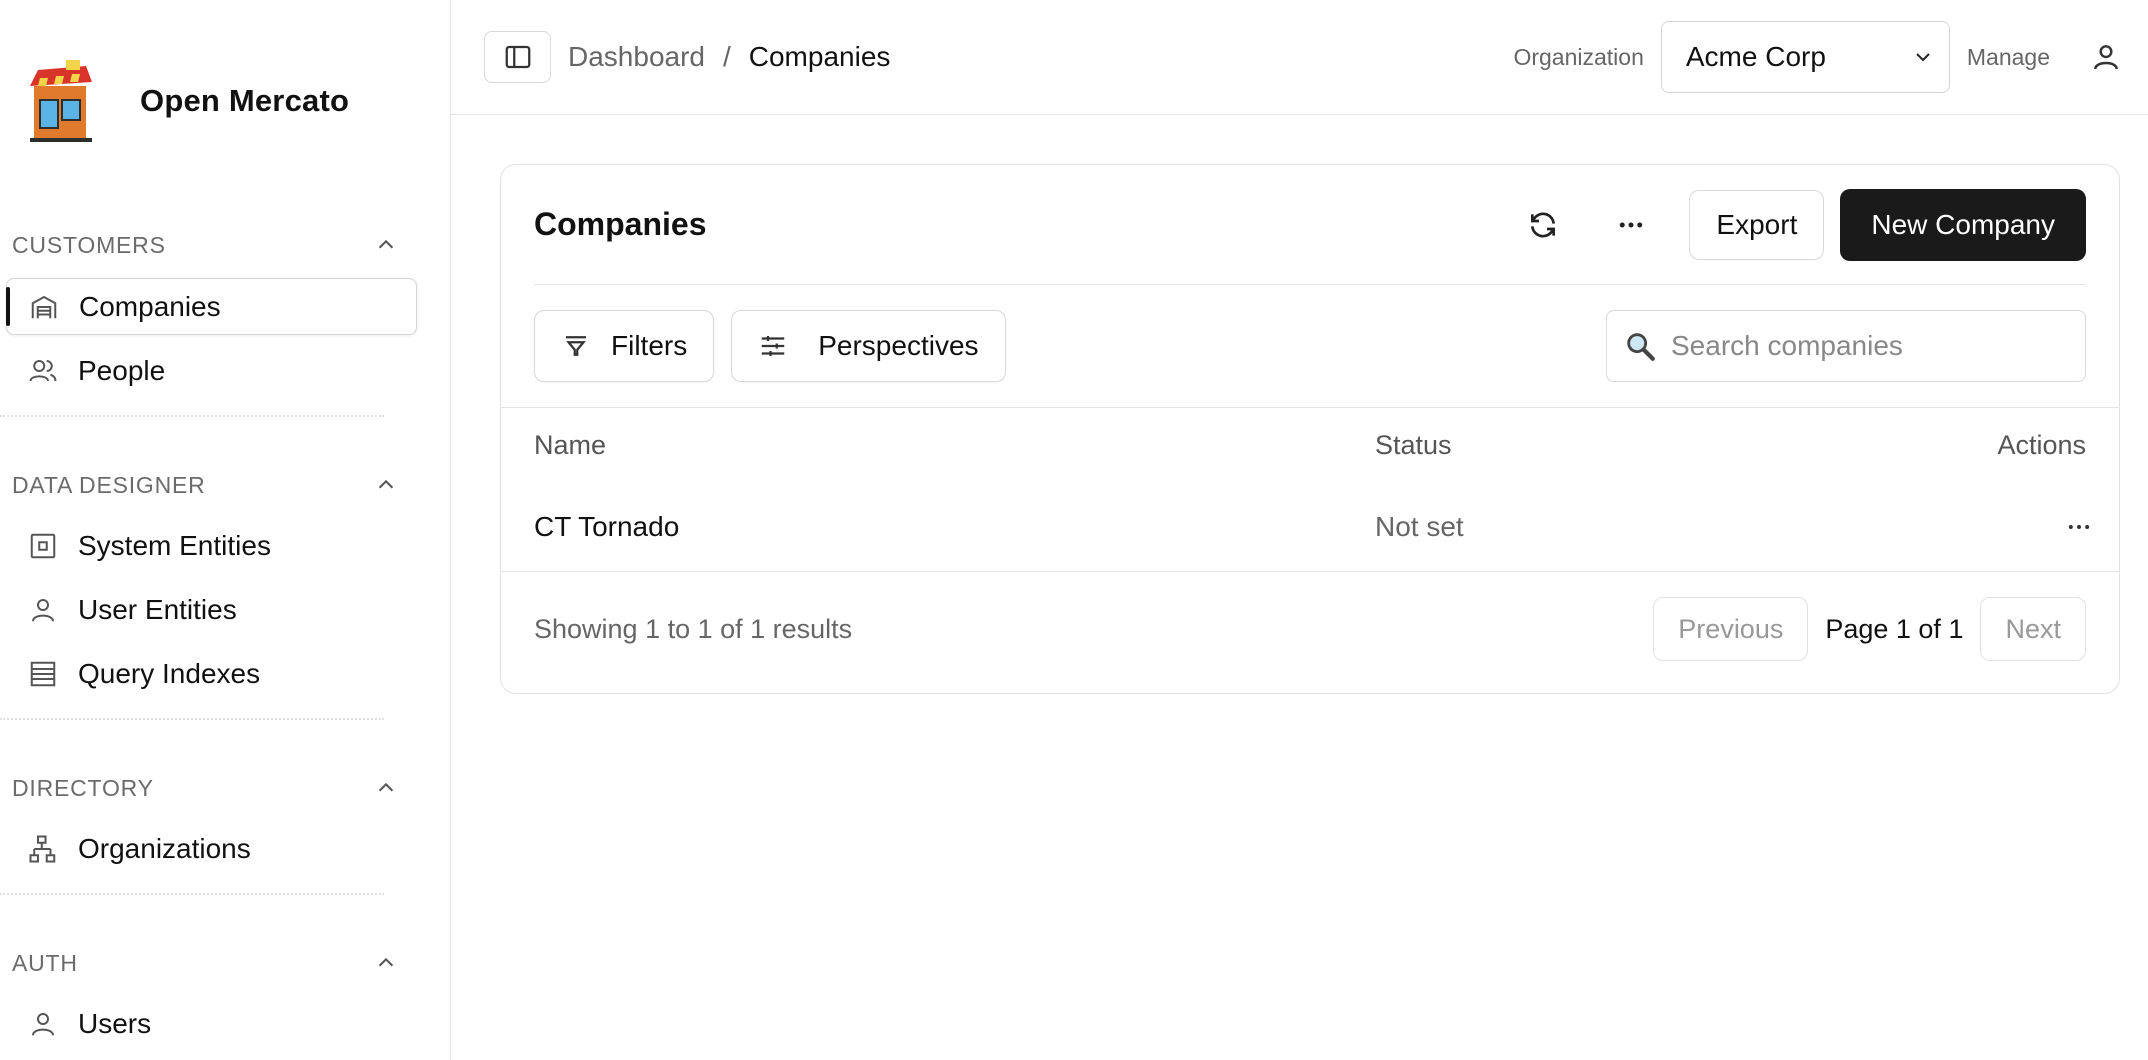  What do you see at coordinates (954, 527) in the screenshot?
I see `cell-name: CT Tornado` at bounding box center [954, 527].